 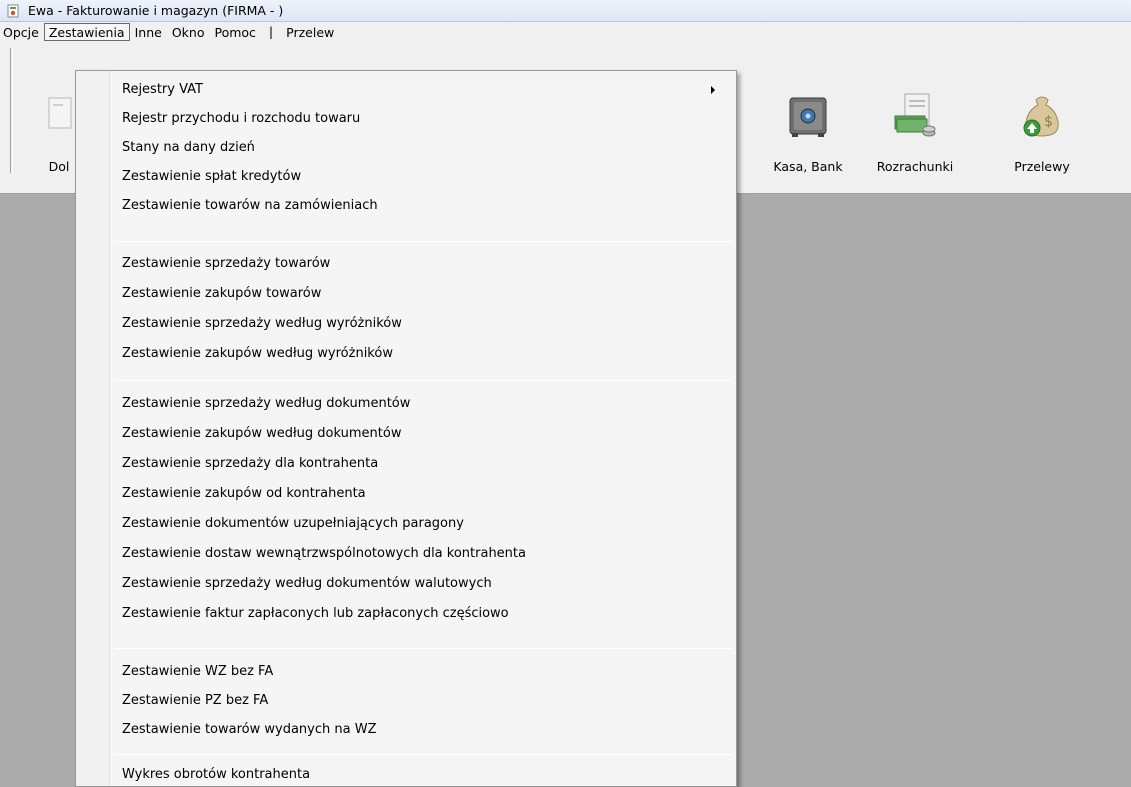 I want to click on menu-item-wykres-obrotow: Wykres obrotów kontrahenta, so click(x=216, y=774).